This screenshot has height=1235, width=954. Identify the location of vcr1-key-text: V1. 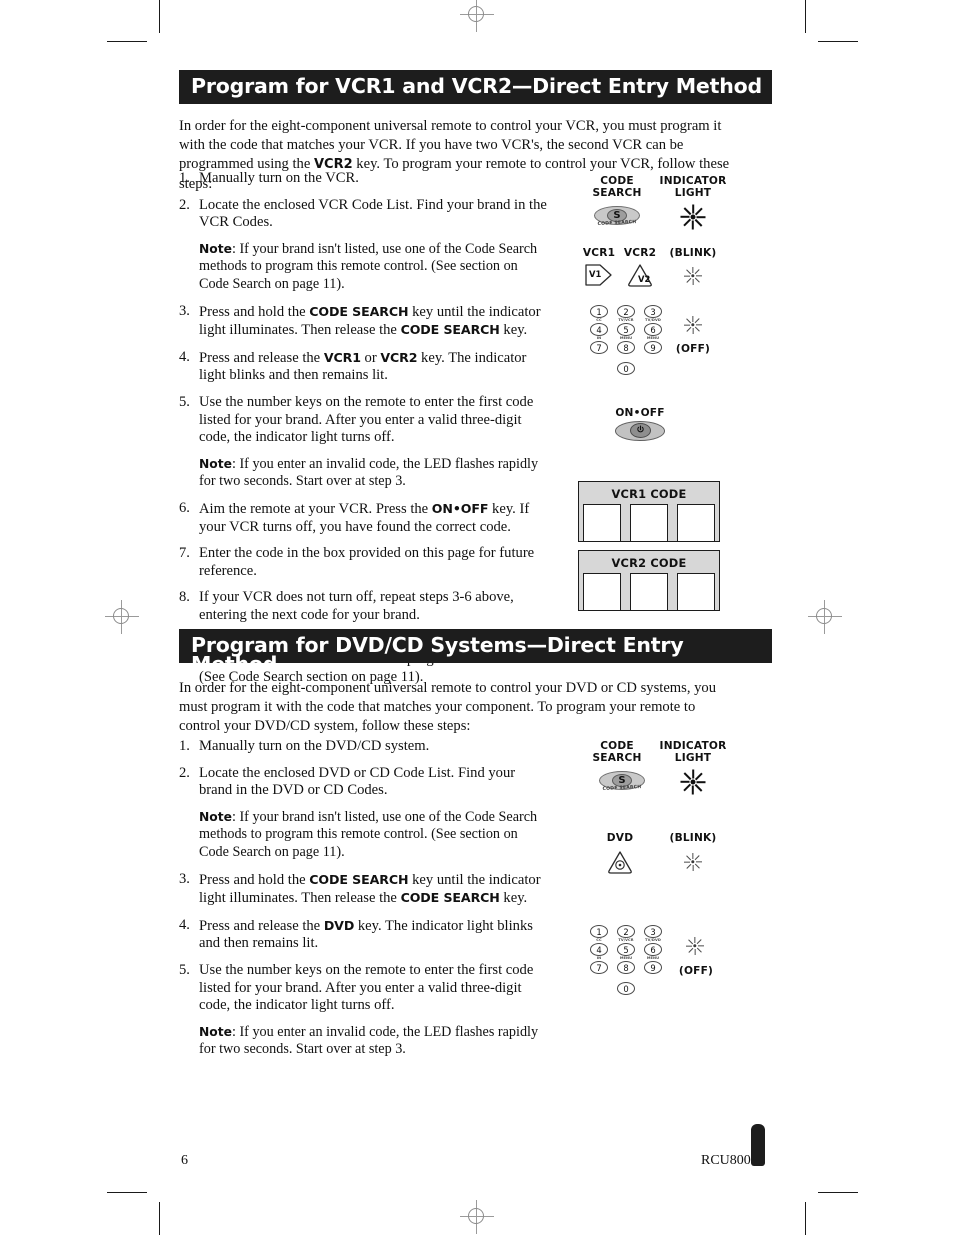
(595, 274).